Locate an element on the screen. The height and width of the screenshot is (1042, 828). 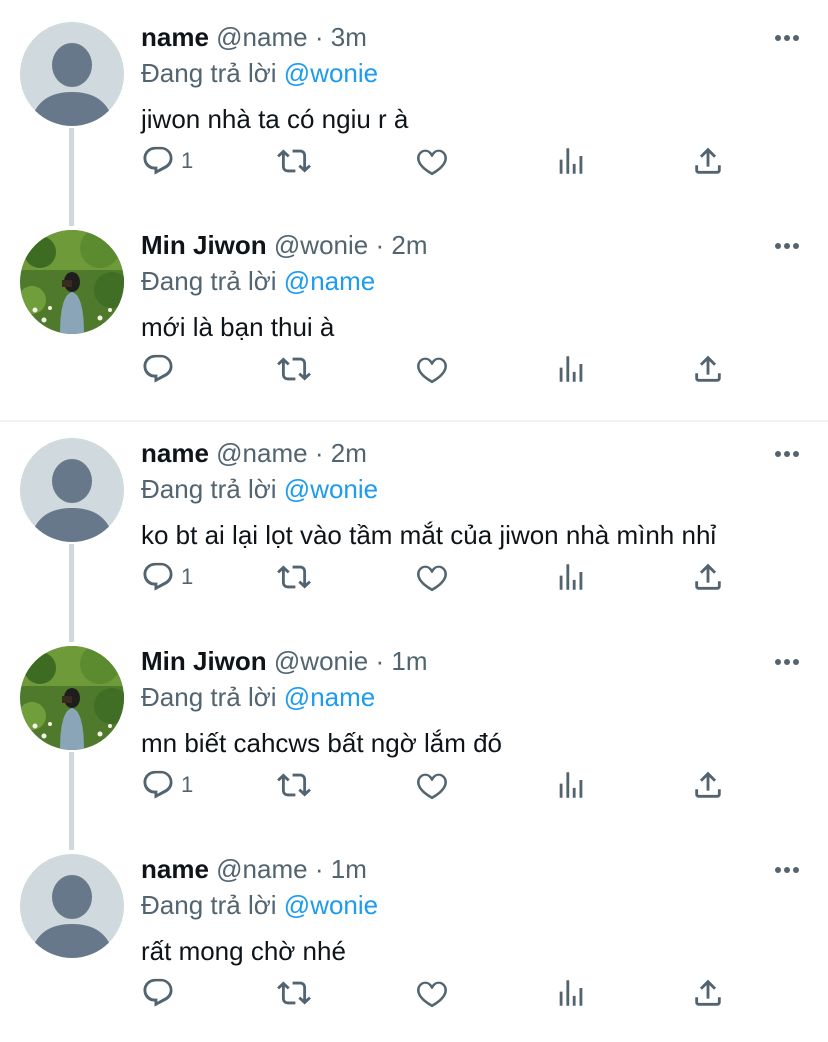
default-avatar-icon is located at coordinates (72, 490).